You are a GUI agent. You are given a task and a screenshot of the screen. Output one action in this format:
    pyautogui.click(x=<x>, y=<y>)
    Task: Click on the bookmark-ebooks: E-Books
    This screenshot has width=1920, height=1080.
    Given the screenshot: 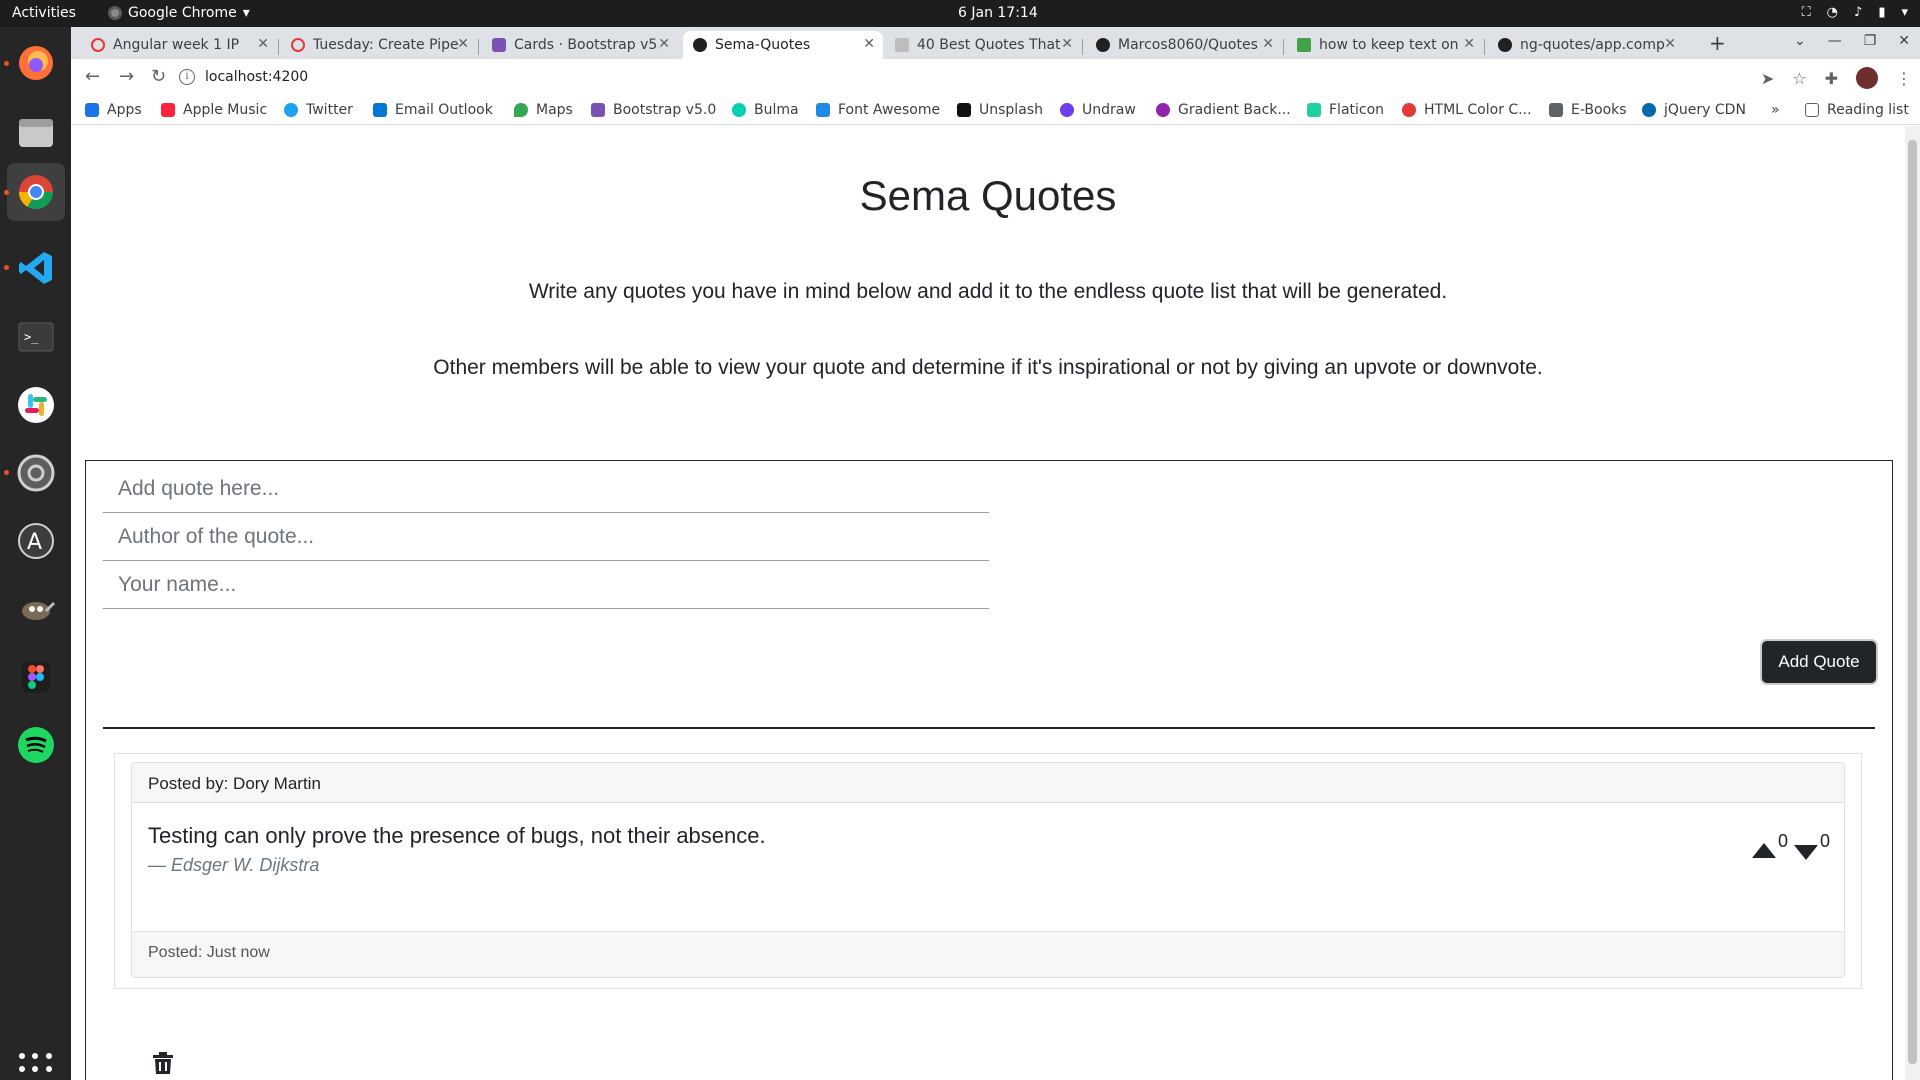 What is the action you would take?
    pyautogui.click(x=1588, y=110)
    